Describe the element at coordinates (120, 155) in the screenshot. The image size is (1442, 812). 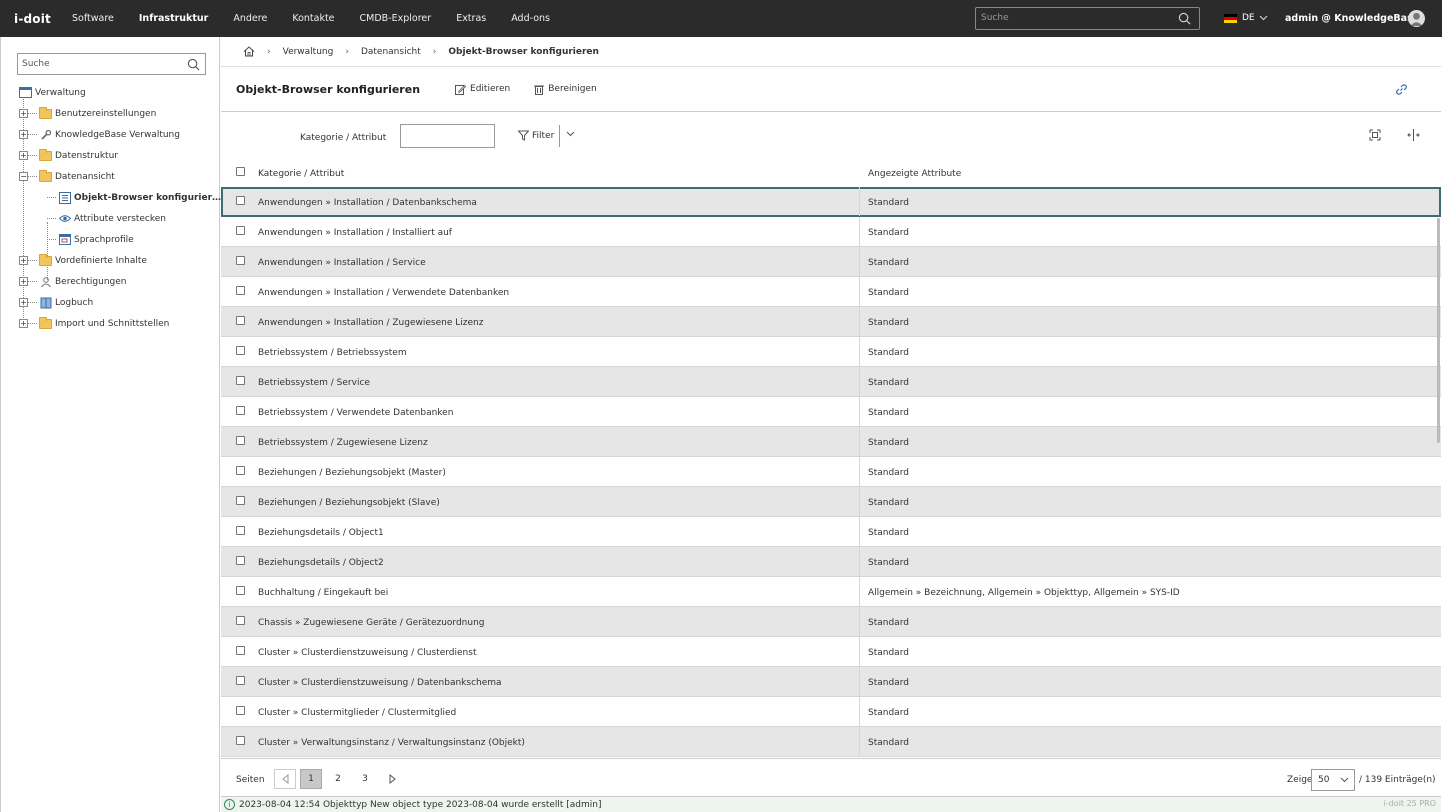
I see `tree-item-datenstruktur: + Datenstruktur` at that location.